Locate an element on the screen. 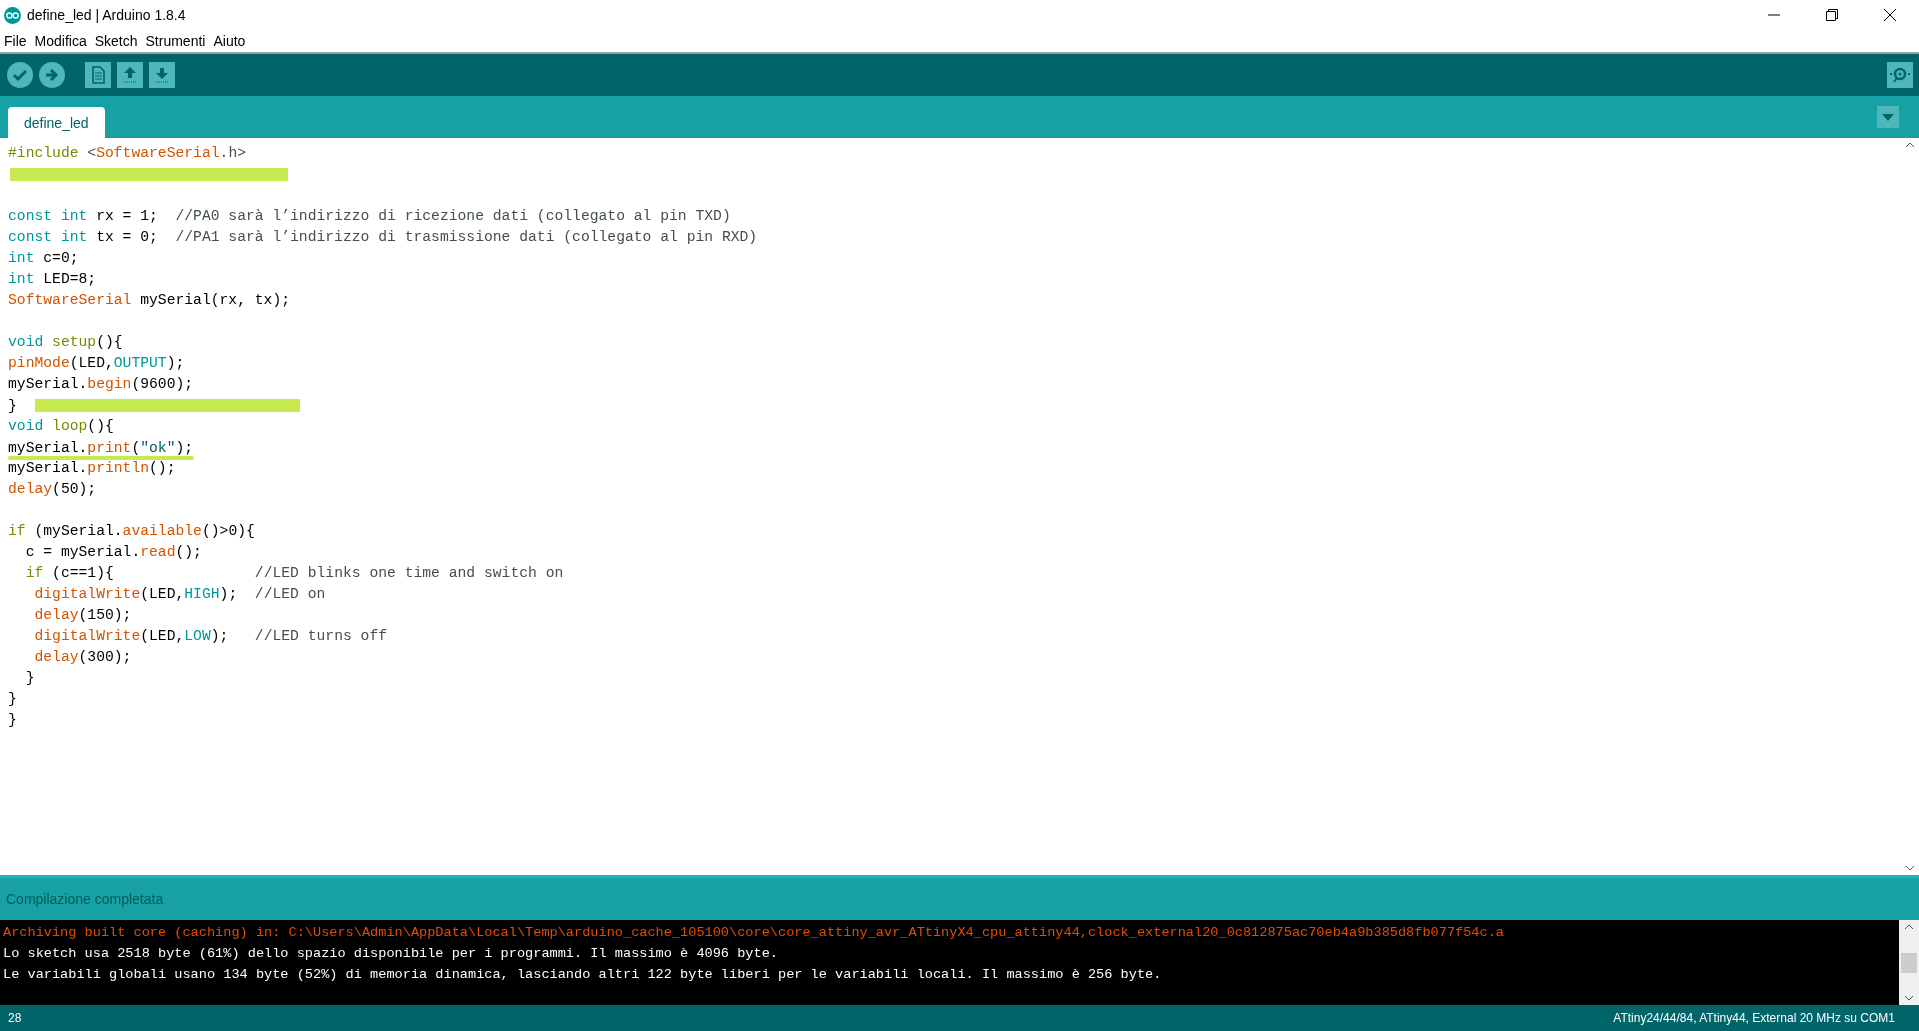  code-line: int c=0; is located at coordinates (44, 258).